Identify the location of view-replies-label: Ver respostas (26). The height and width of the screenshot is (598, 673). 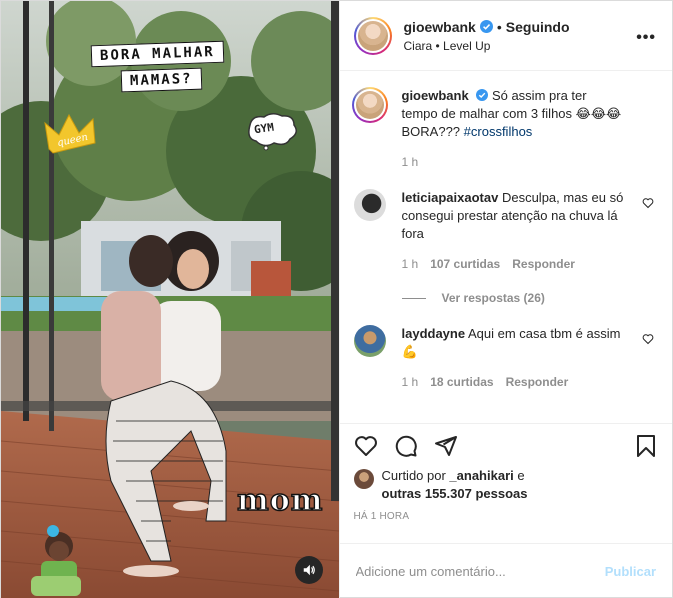
(493, 298).